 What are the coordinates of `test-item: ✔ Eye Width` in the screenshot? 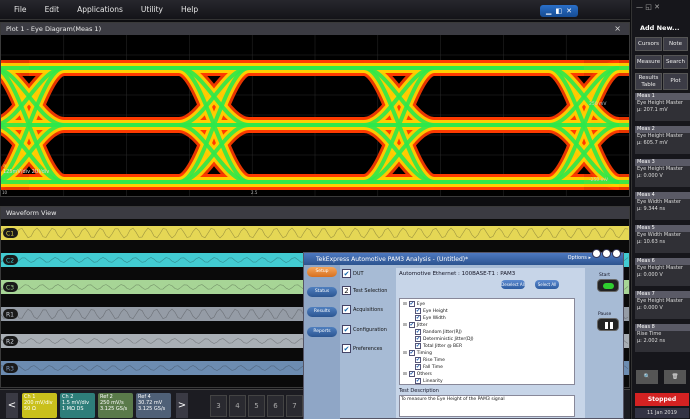 It's located at (430, 318).